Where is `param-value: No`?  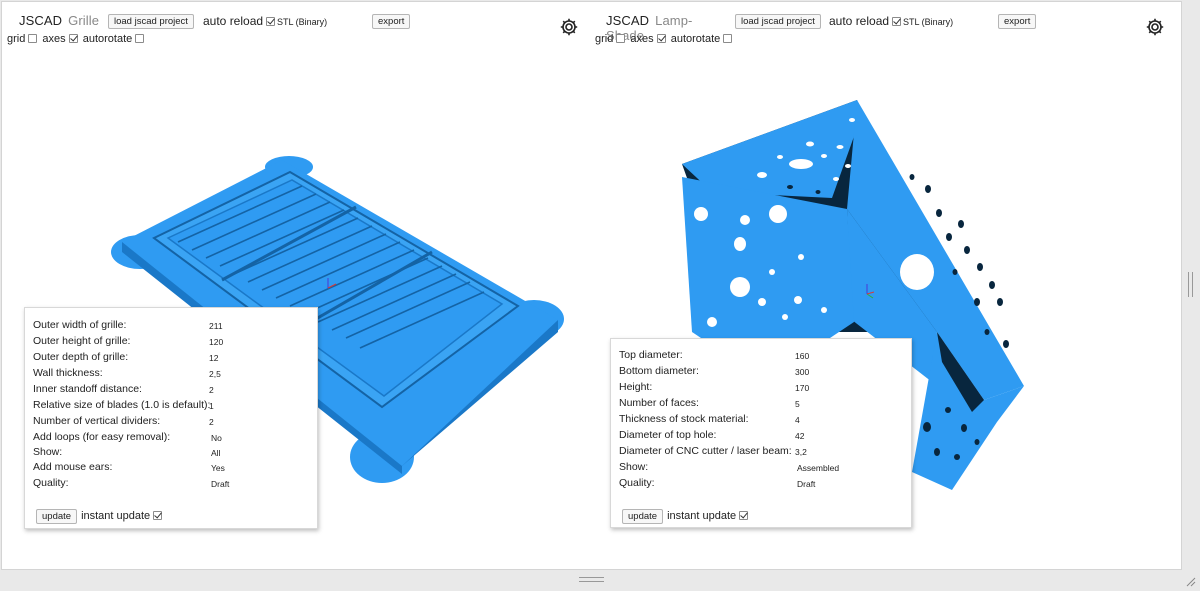 param-value: No is located at coordinates (216, 438).